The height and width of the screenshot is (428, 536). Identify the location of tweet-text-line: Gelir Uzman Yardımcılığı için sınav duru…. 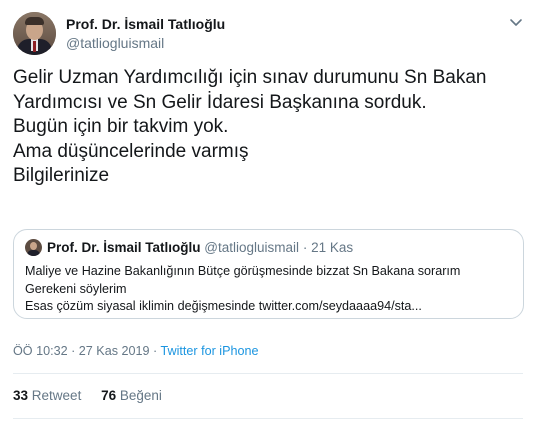
(250, 77).